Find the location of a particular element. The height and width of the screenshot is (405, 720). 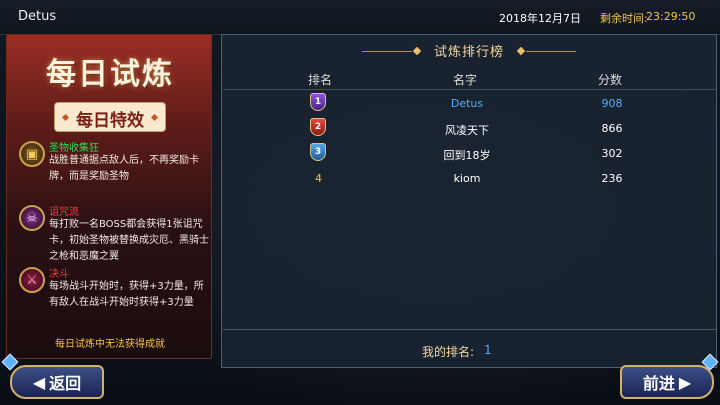

row-name: kiom is located at coordinates (467, 178).